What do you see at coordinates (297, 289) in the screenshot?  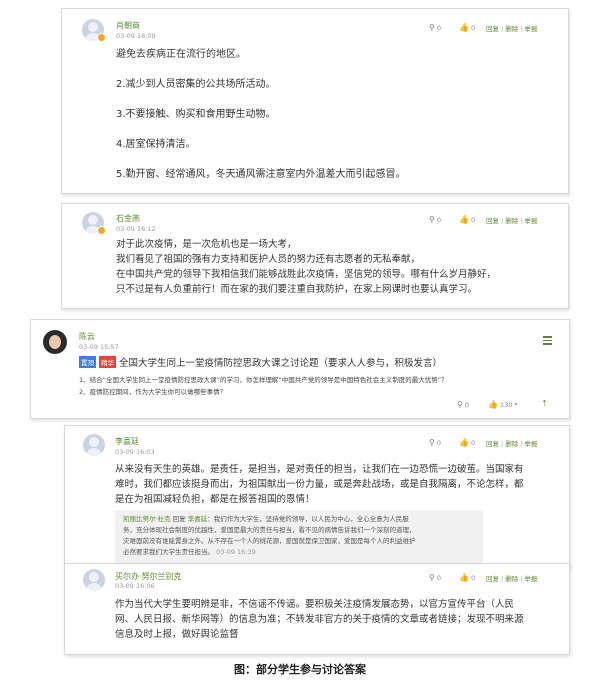 I see `comment-line: 只不过是有人负重前行！而在家的我们要注重自我防护，在家上网课时也要认真学习。` at bounding box center [297, 289].